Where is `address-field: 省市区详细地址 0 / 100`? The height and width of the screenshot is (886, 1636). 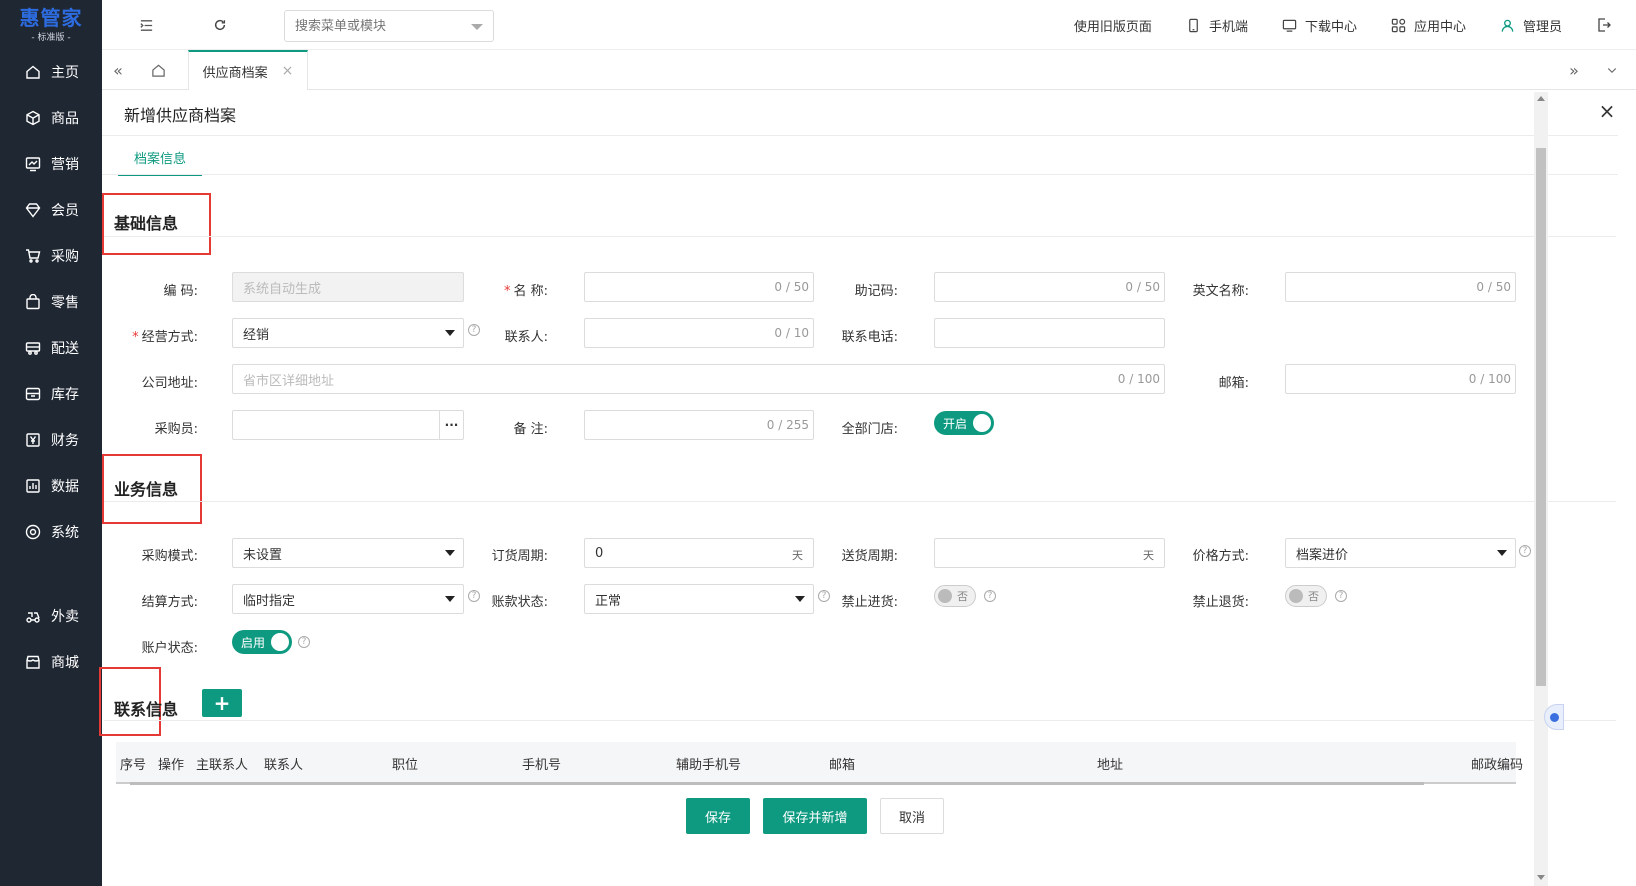 address-field: 省市区详细地址 0 / 100 is located at coordinates (698, 379).